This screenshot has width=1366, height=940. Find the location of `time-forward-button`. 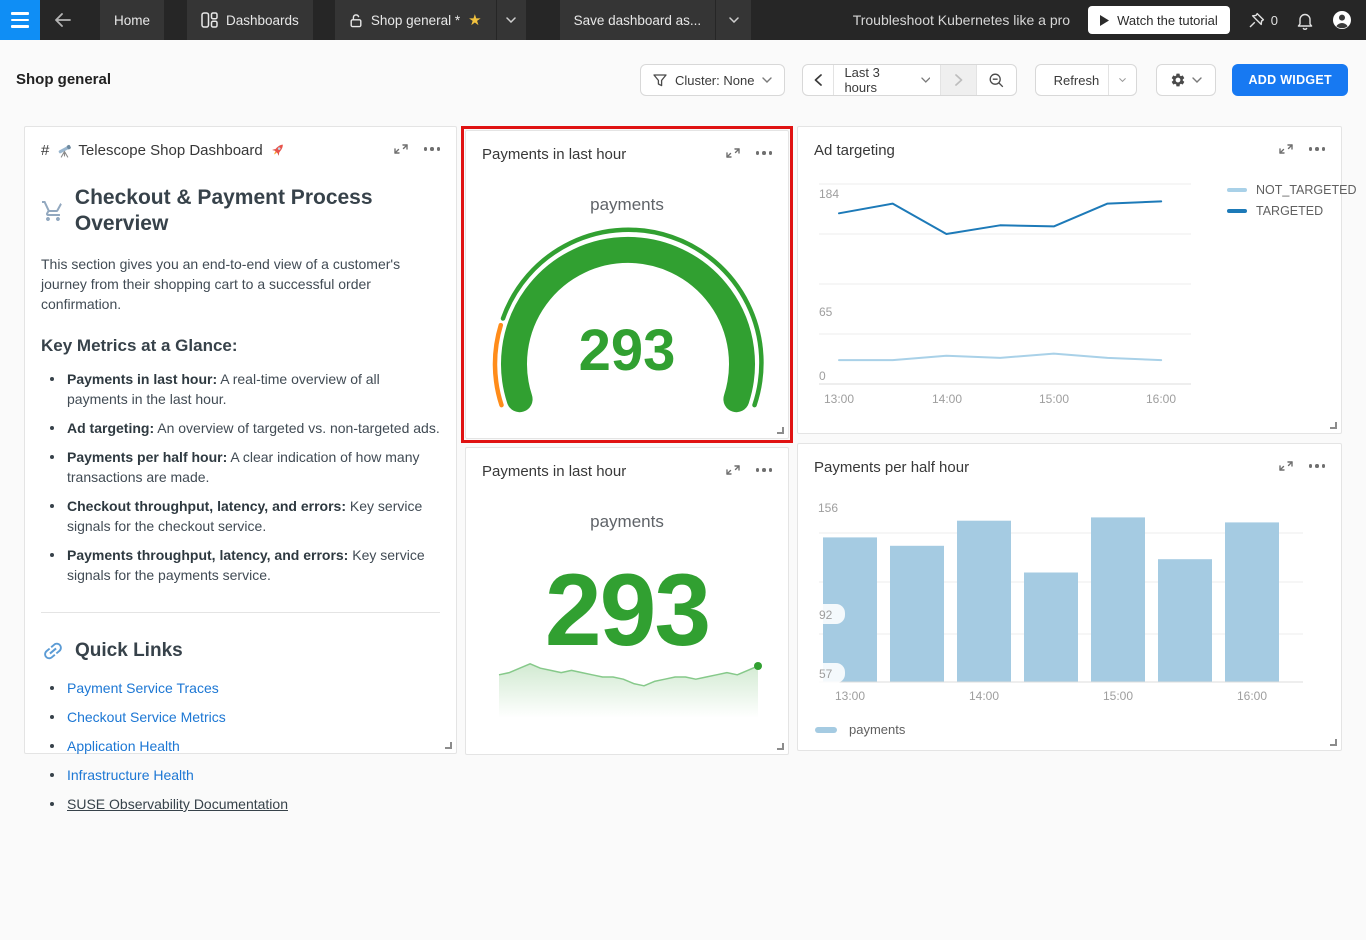

time-forward-button is located at coordinates (958, 80).